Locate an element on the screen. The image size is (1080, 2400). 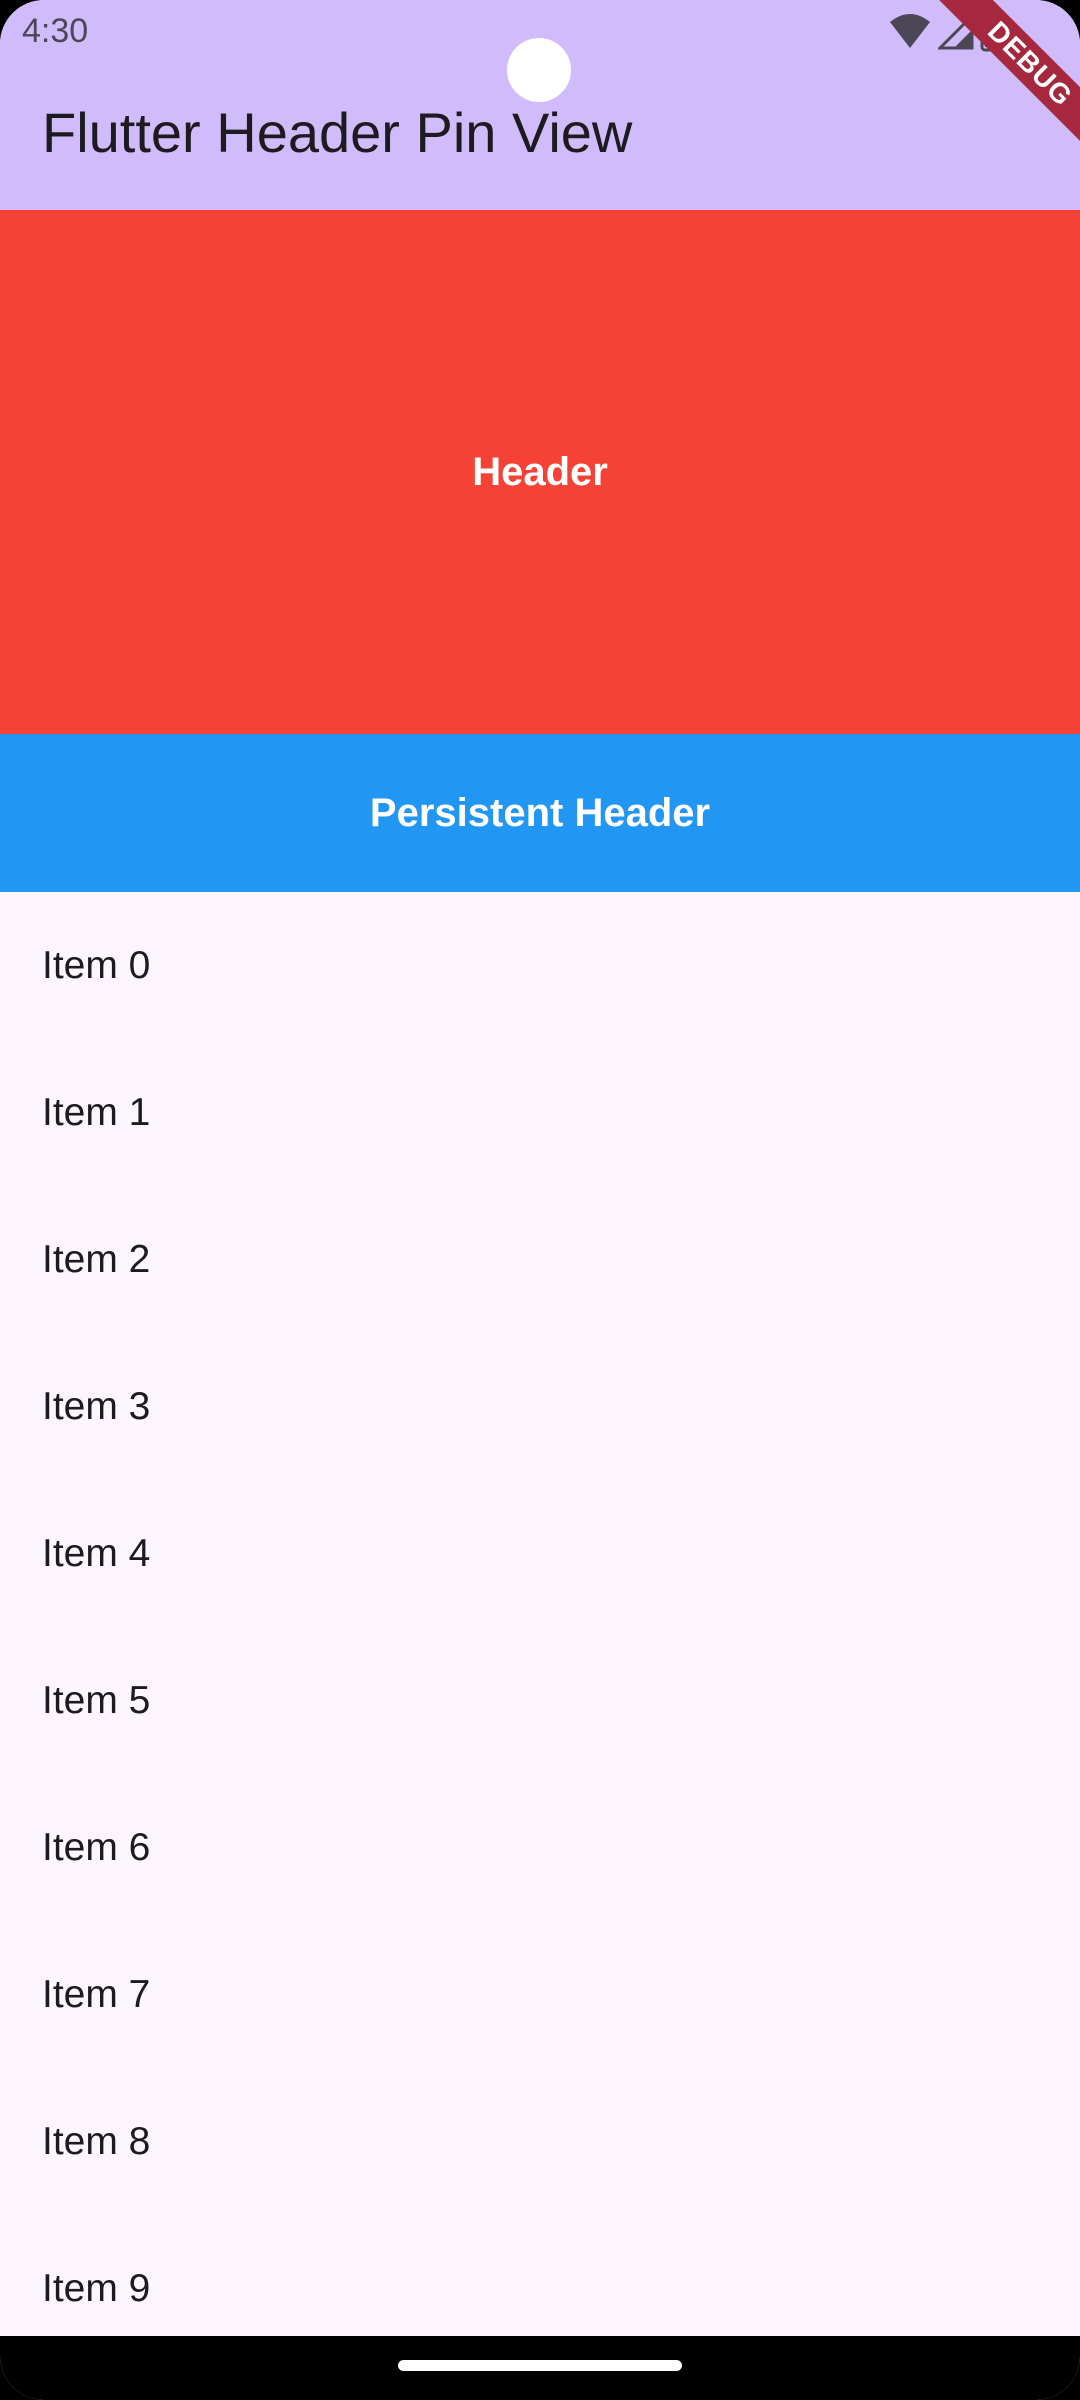
persistent-header-label: Persistent Header is located at coordinates (540, 812).